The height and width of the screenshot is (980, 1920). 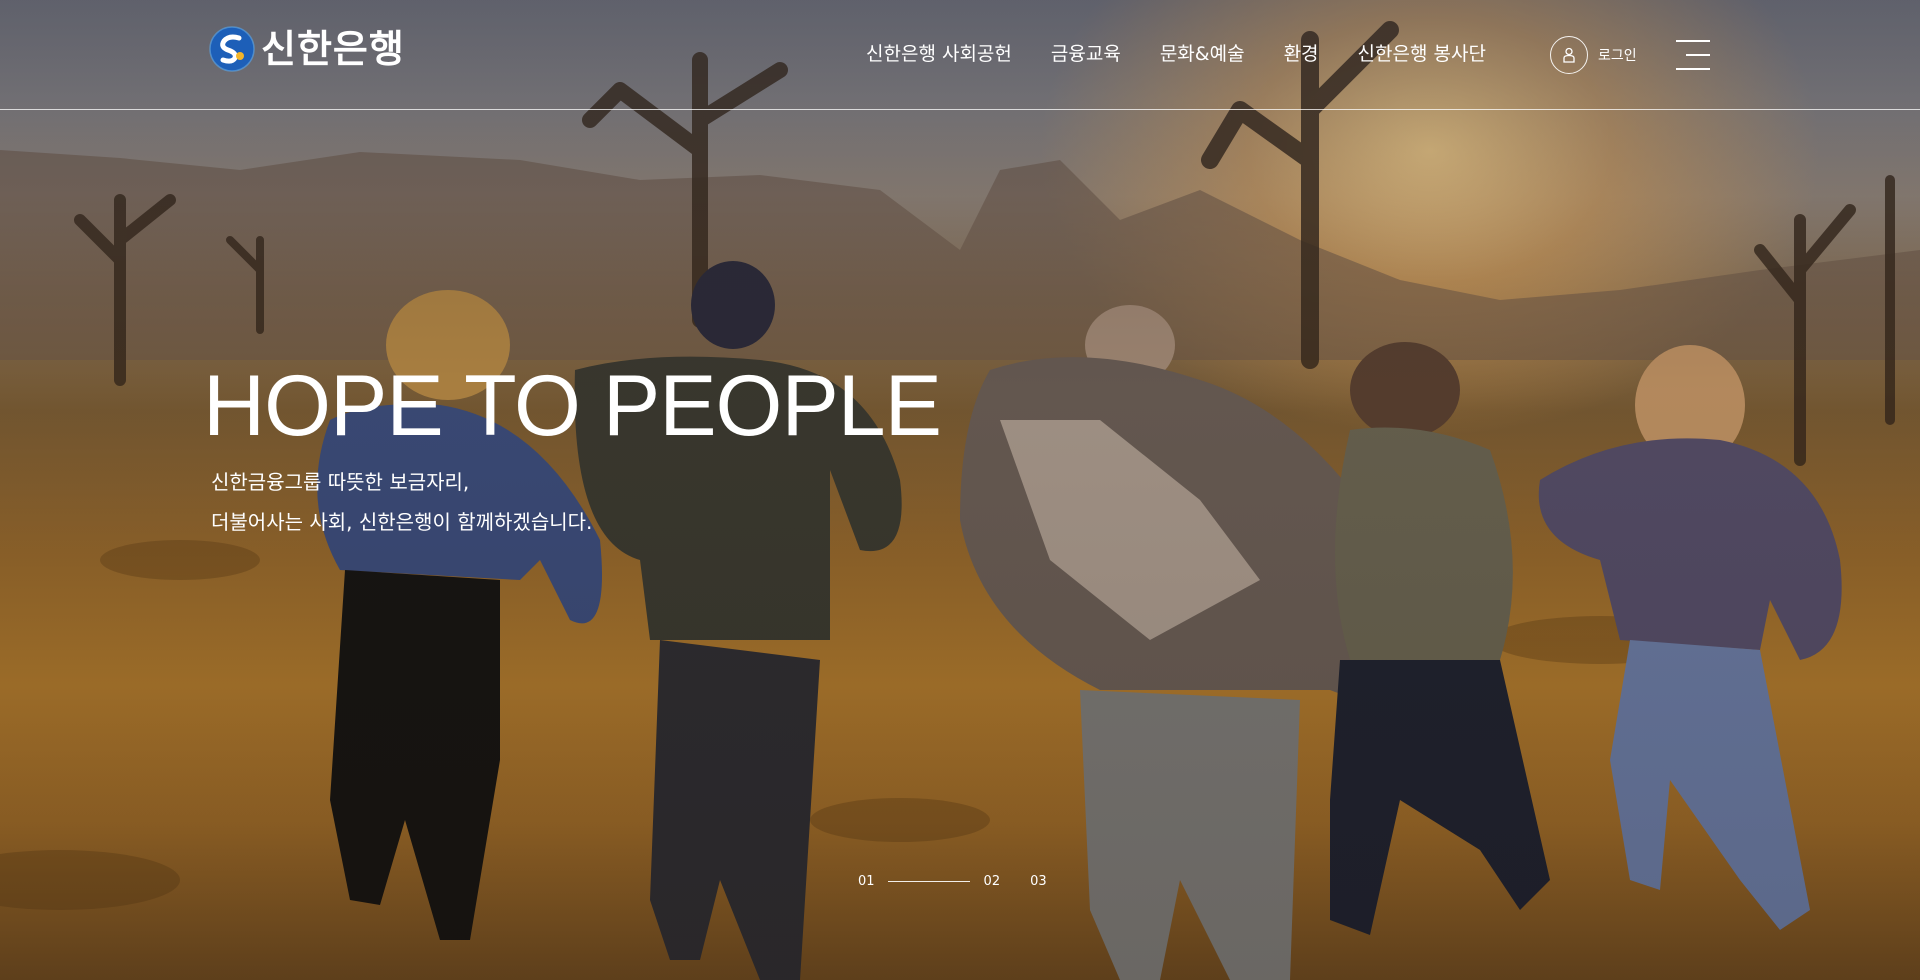 I want to click on hamburger-menu-icon, so click(x=1693, y=55).